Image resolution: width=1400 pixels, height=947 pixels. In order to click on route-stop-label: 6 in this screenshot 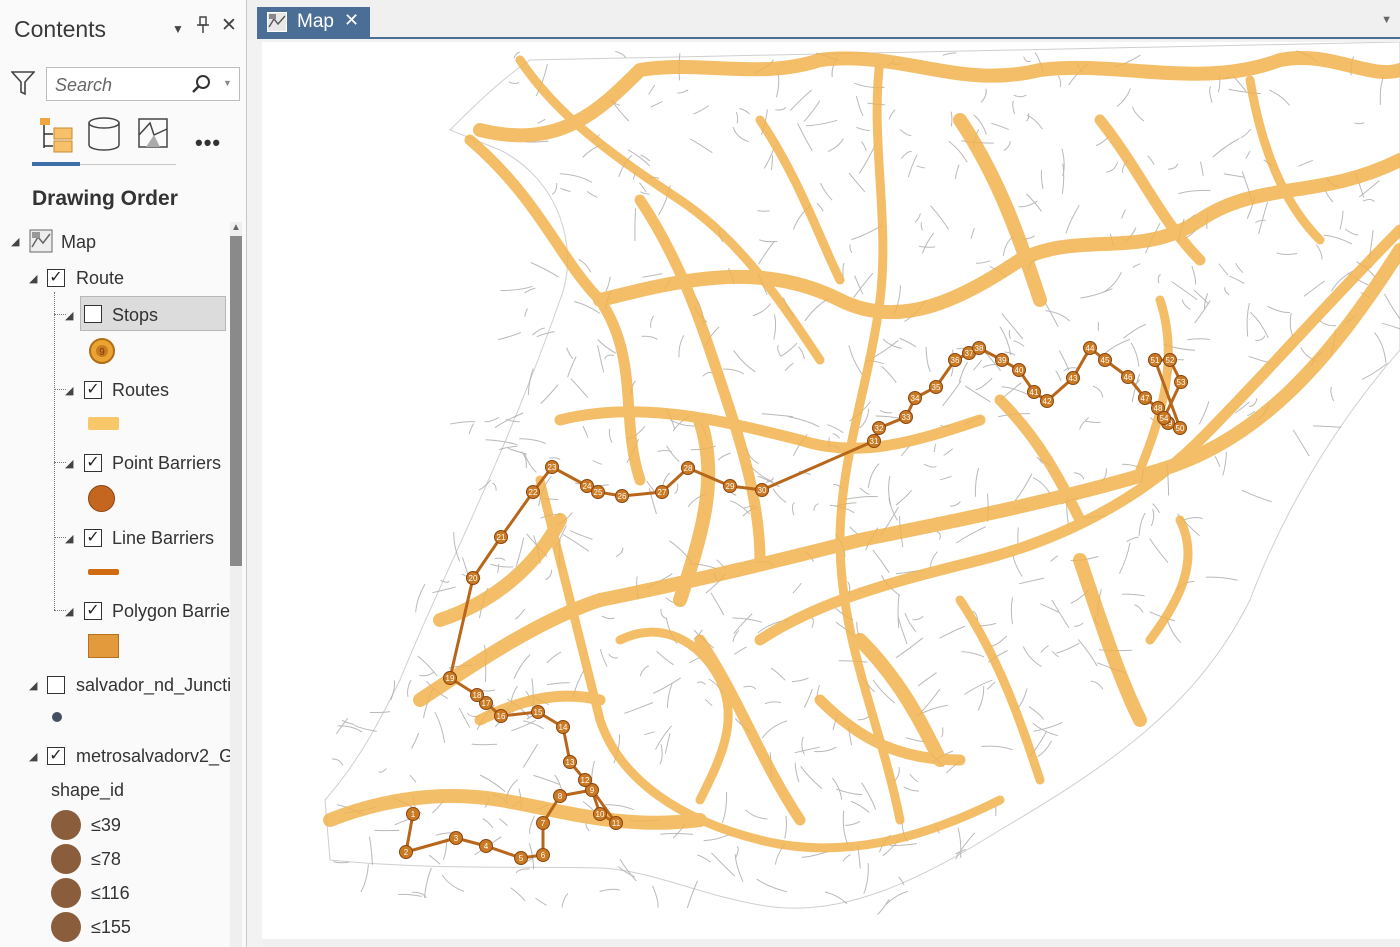, I will do `click(543, 855)`.